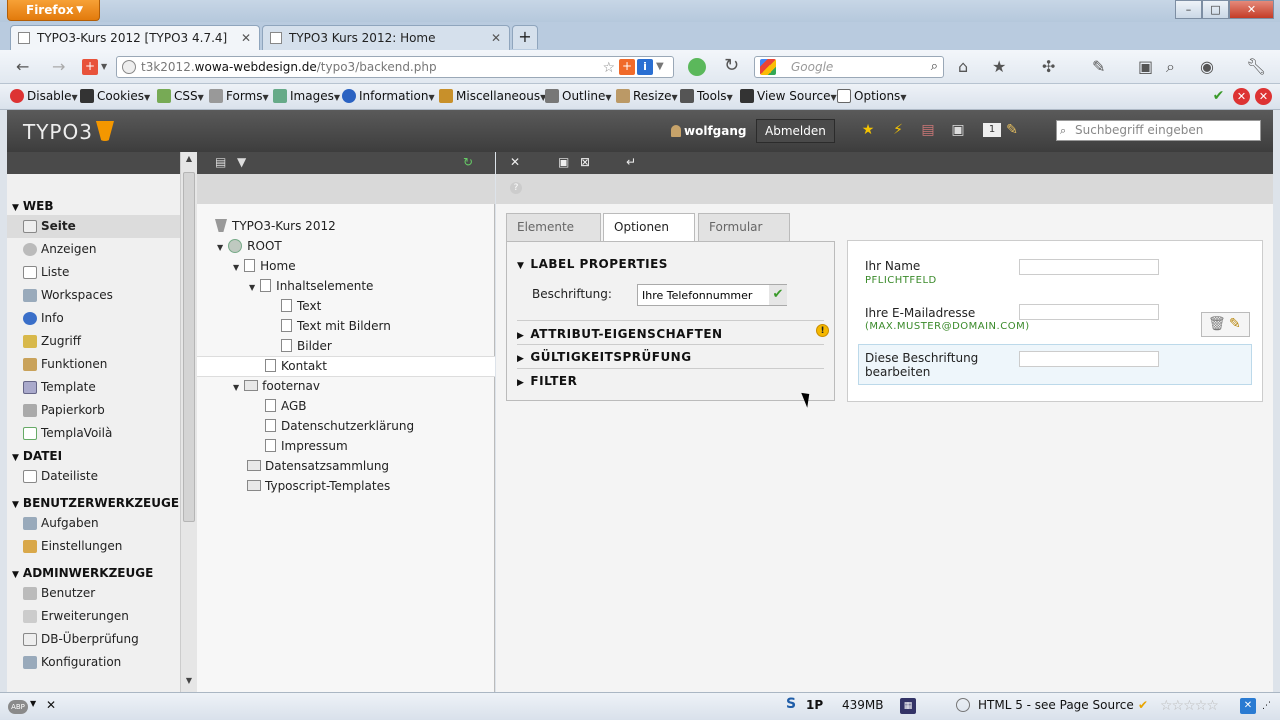 The width and height of the screenshot is (1280, 720). Describe the element at coordinates (744, 237) in the screenshot. I see `tab-formular: Formular!` at that location.